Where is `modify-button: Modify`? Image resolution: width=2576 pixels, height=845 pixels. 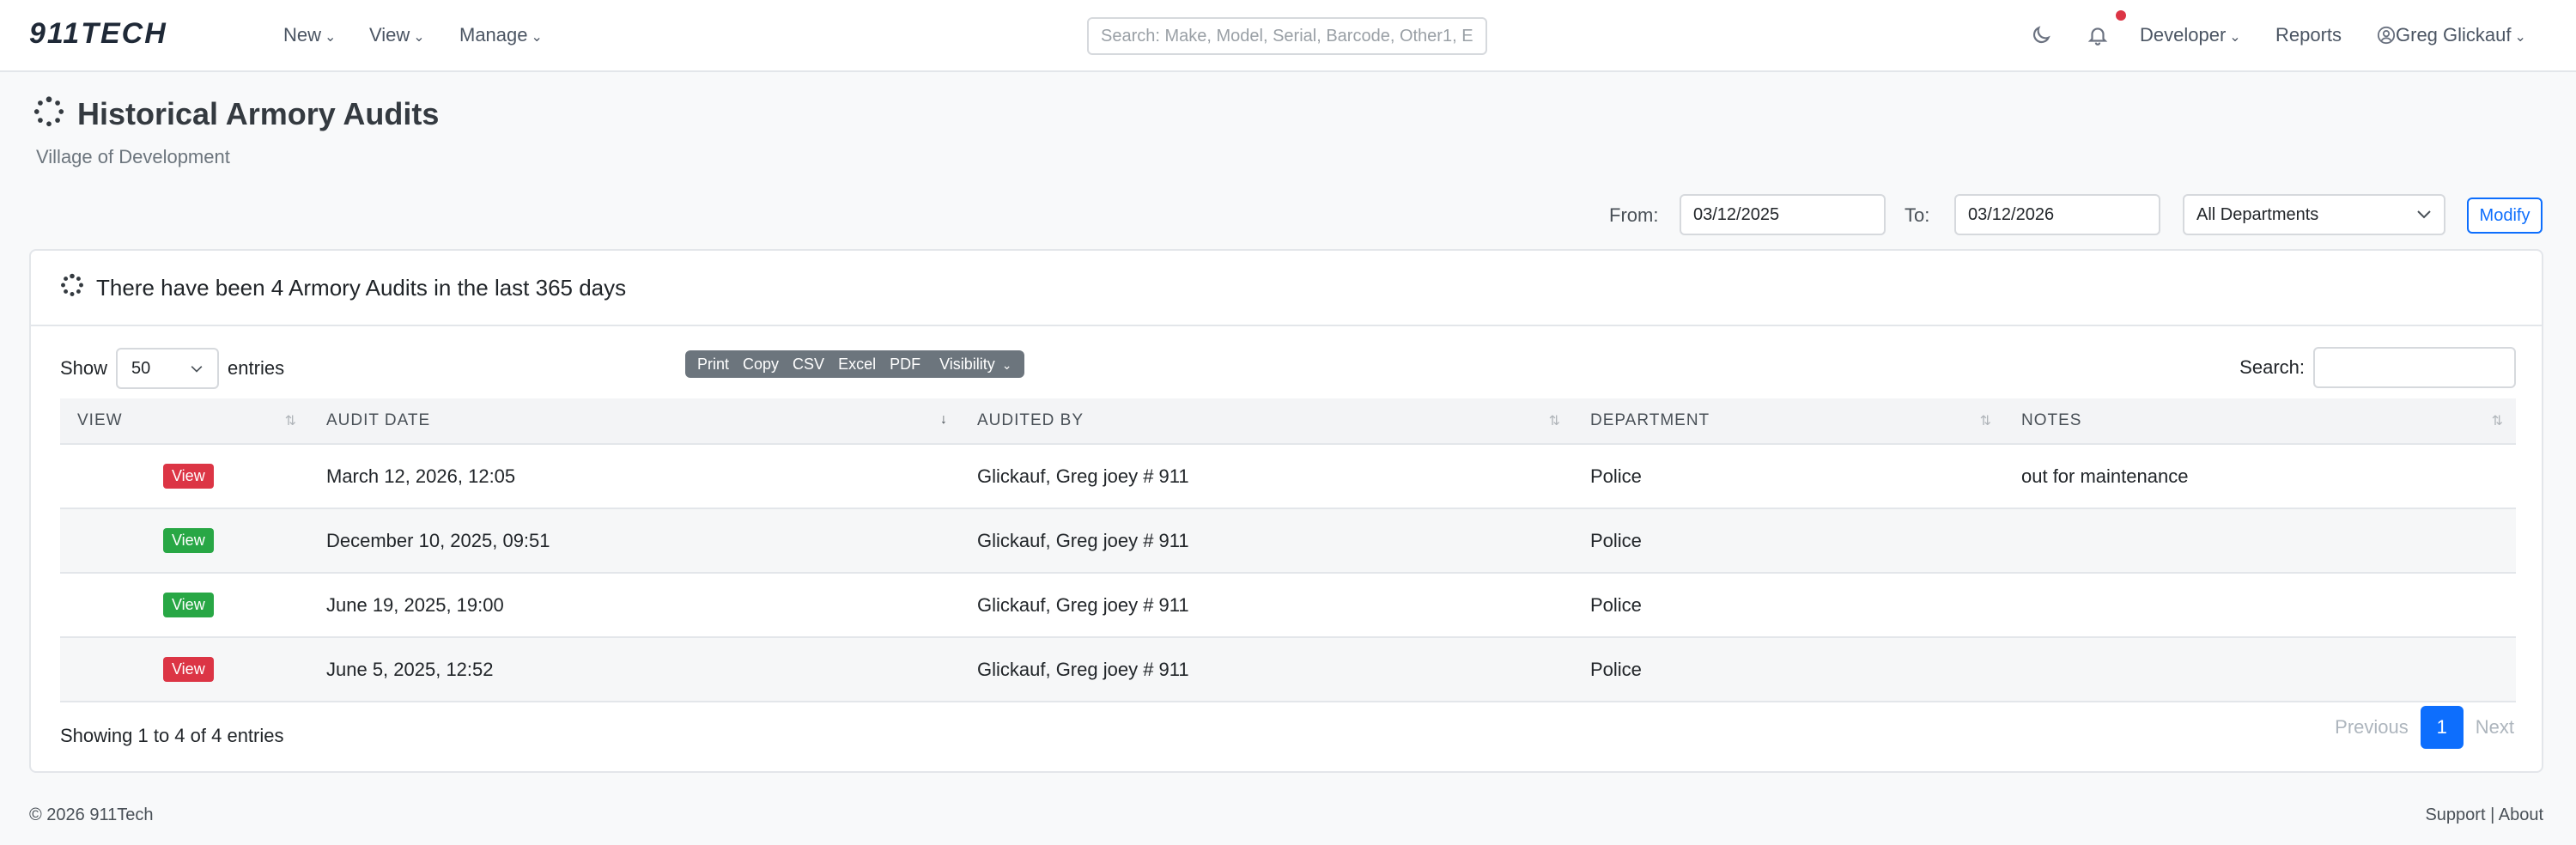
modify-button: Modify is located at coordinates (2505, 216).